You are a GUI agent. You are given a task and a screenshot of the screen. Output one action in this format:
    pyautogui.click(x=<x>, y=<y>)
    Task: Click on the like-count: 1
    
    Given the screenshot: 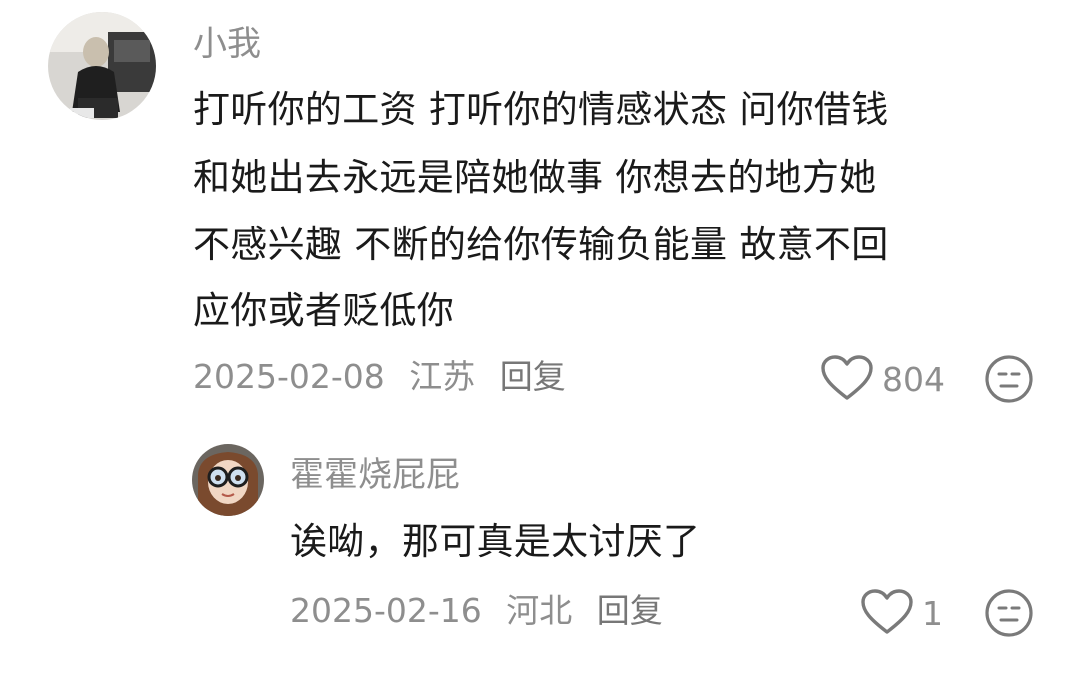 What is the action you would take?
    pyautogui.click(x=932, y=613)
    